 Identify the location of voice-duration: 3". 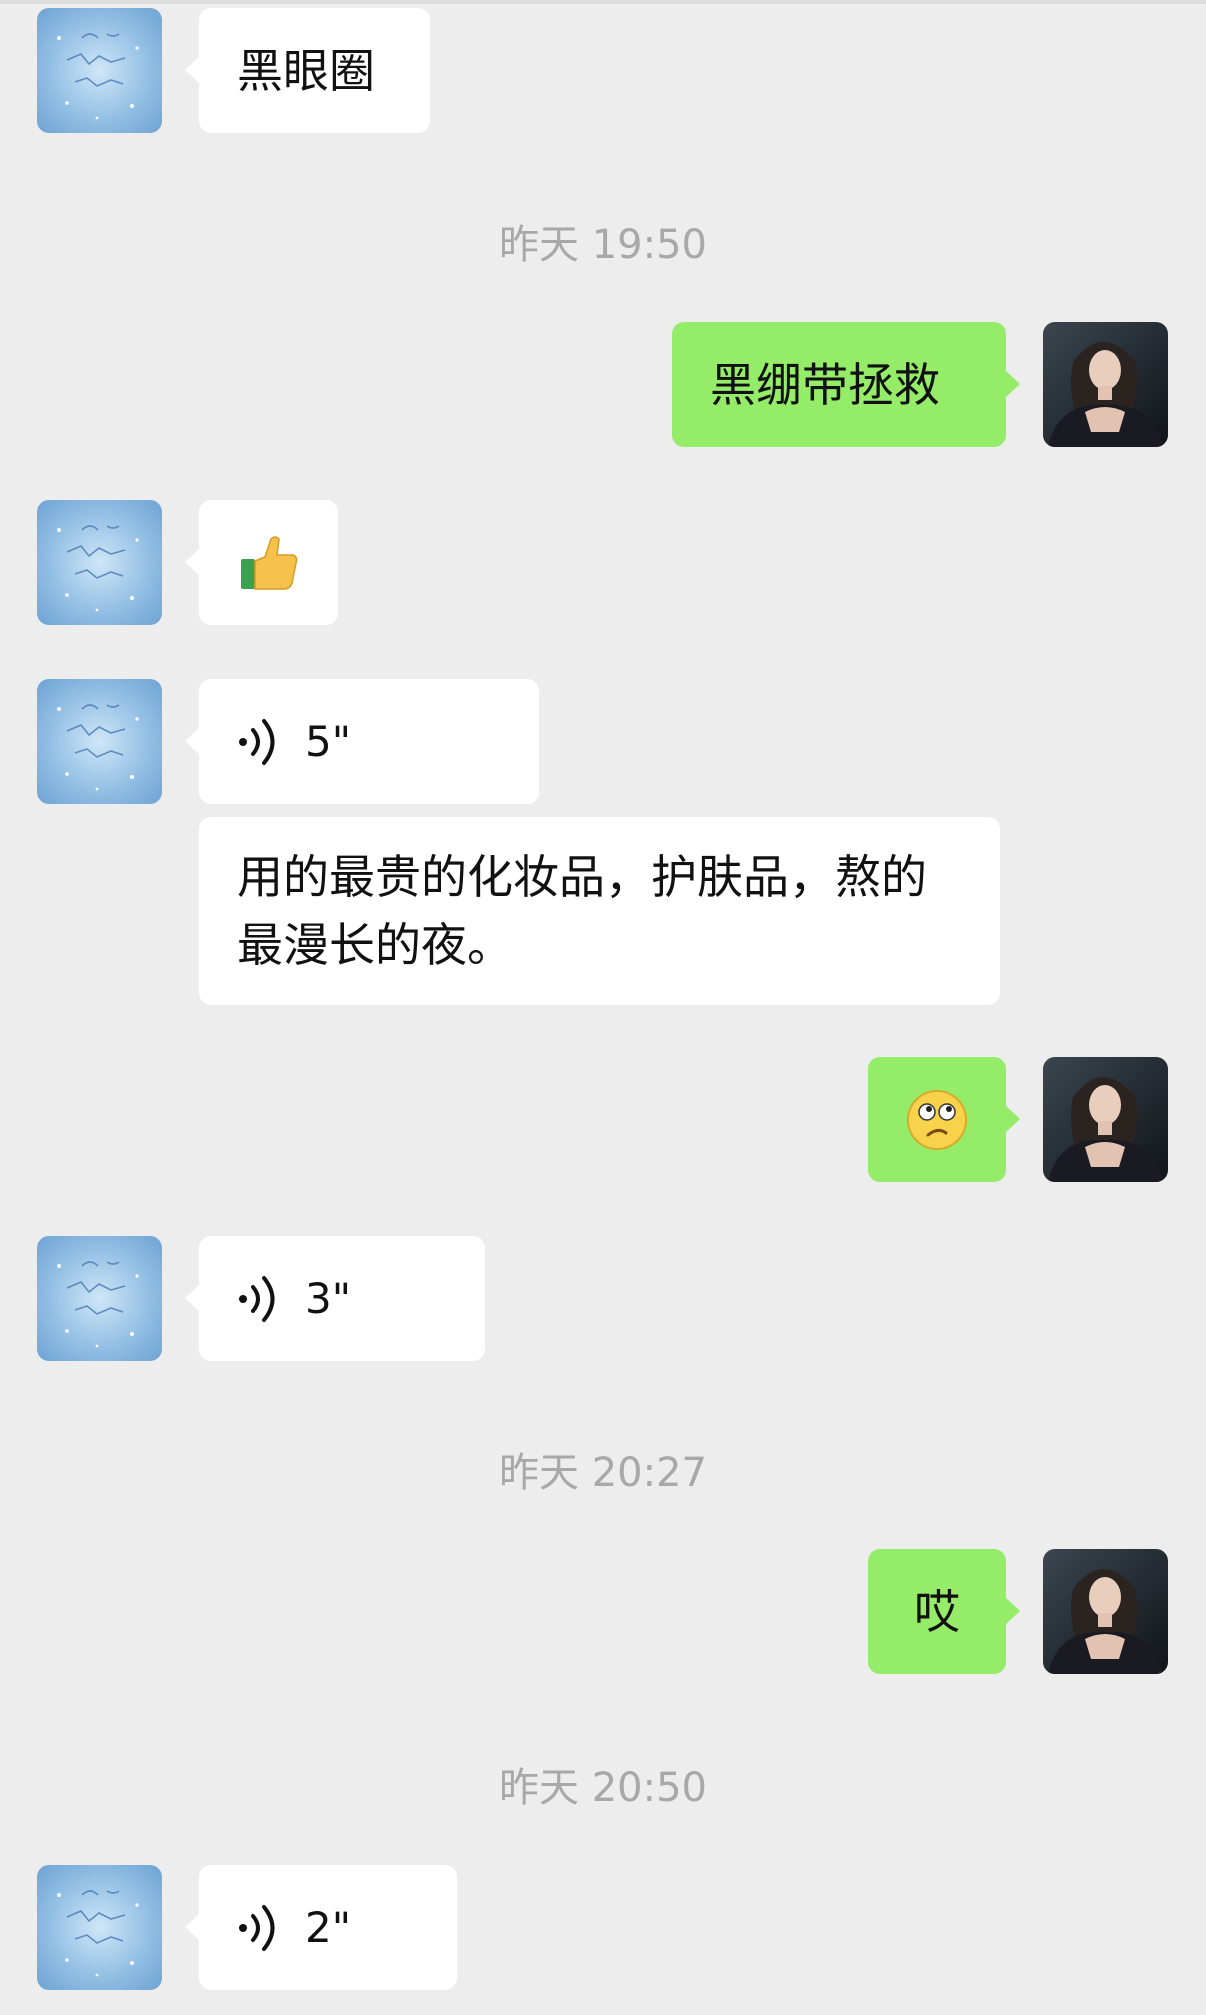
(328, 1298).